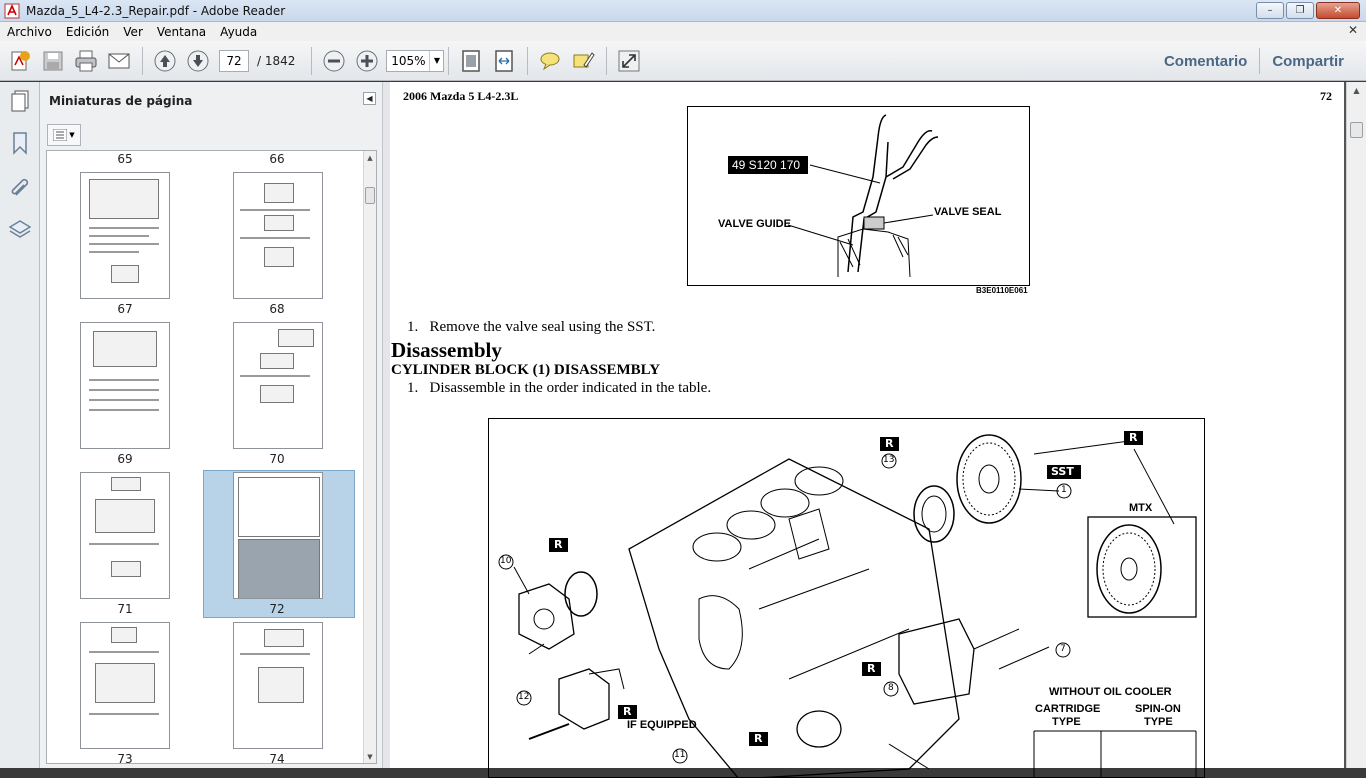 This screenshot has height=778, width=1366. I want to click on thumbnail-label: 67, so click(125, 309).